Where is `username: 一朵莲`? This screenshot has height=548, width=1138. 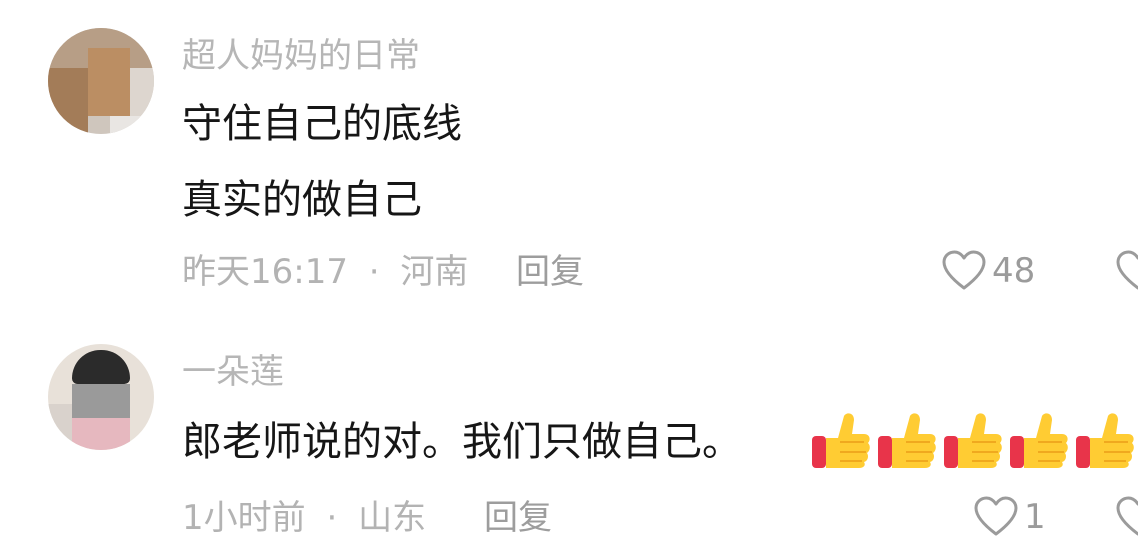 username: 一朵莲 is located at coordinates (233, 372).